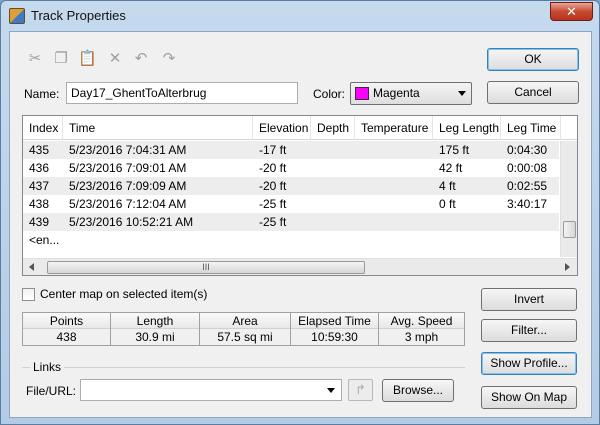 The height and width of the screenshot is (425, 600). I want to click on cell-elevation: -17 ft, so click(273, 150).